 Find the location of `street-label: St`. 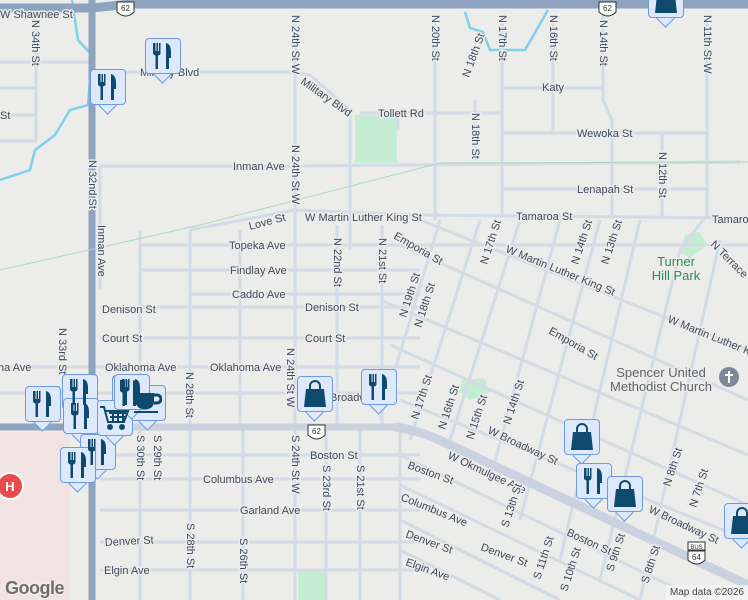

street-label: St is located at coordinates (5, 116).